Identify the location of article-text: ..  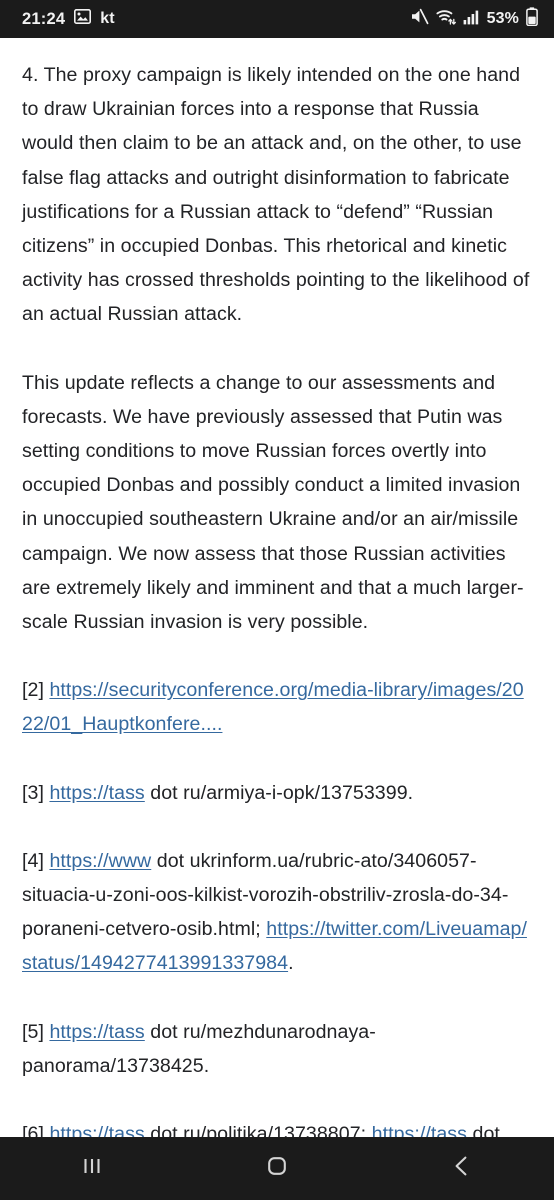
(291, 963).